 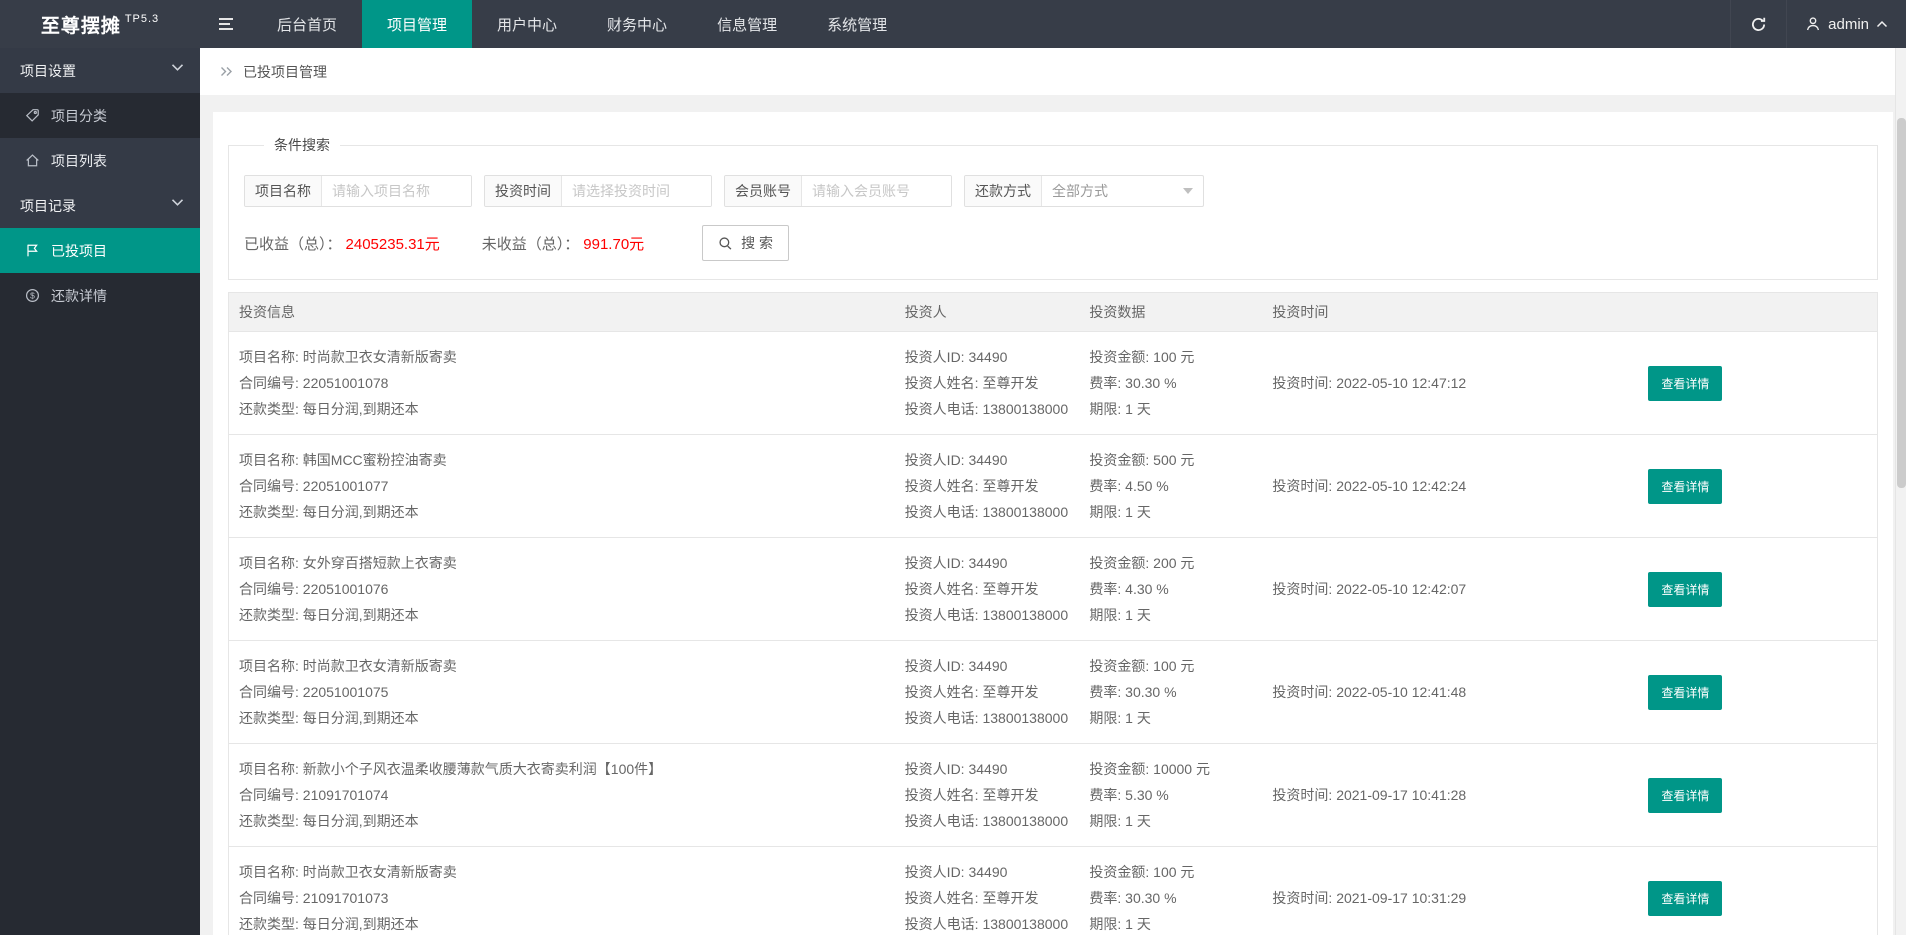 I want to click on invest-time-input, so click(x=636, y=191).